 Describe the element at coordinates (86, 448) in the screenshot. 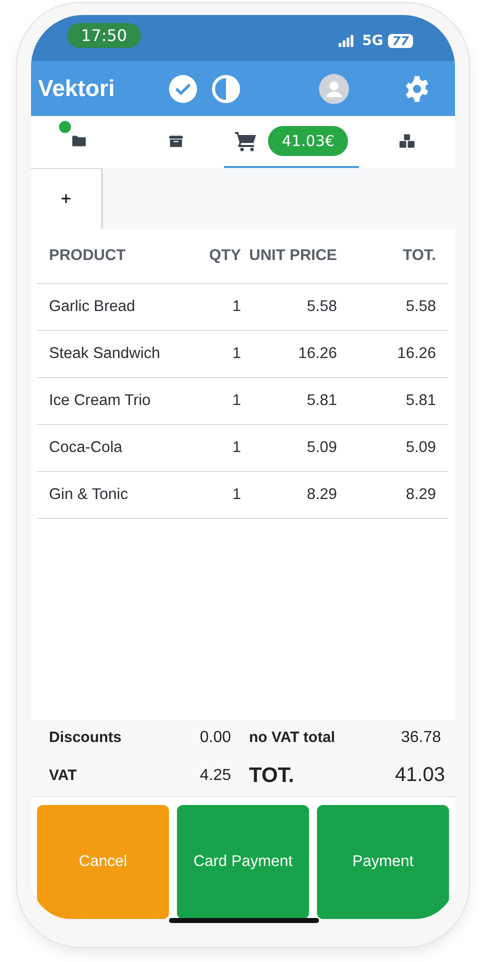

I see `table-cell-text: Coca-Cola` at that location.